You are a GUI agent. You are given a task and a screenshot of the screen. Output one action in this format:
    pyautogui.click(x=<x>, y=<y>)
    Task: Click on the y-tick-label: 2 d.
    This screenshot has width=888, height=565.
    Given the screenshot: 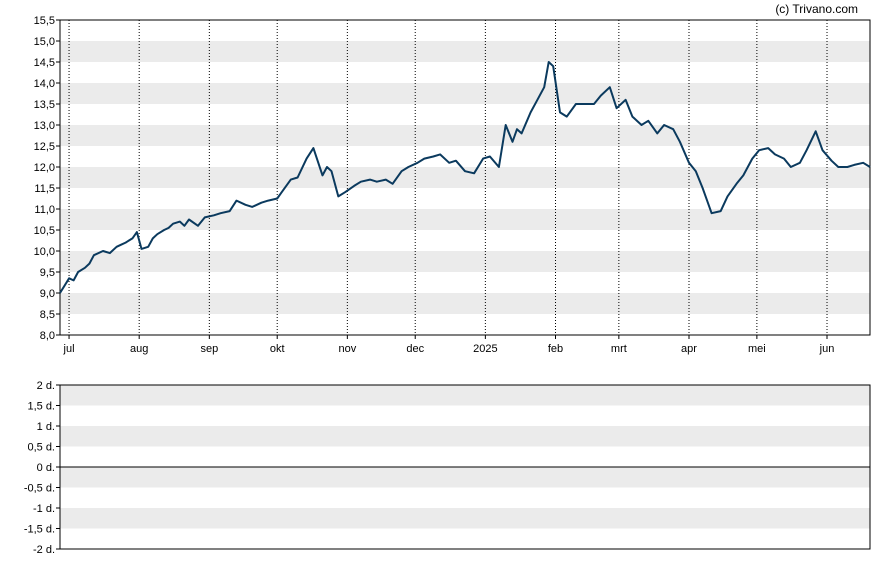 What is the action you would take?
    pyautogui.click(x=46, y=386)
    